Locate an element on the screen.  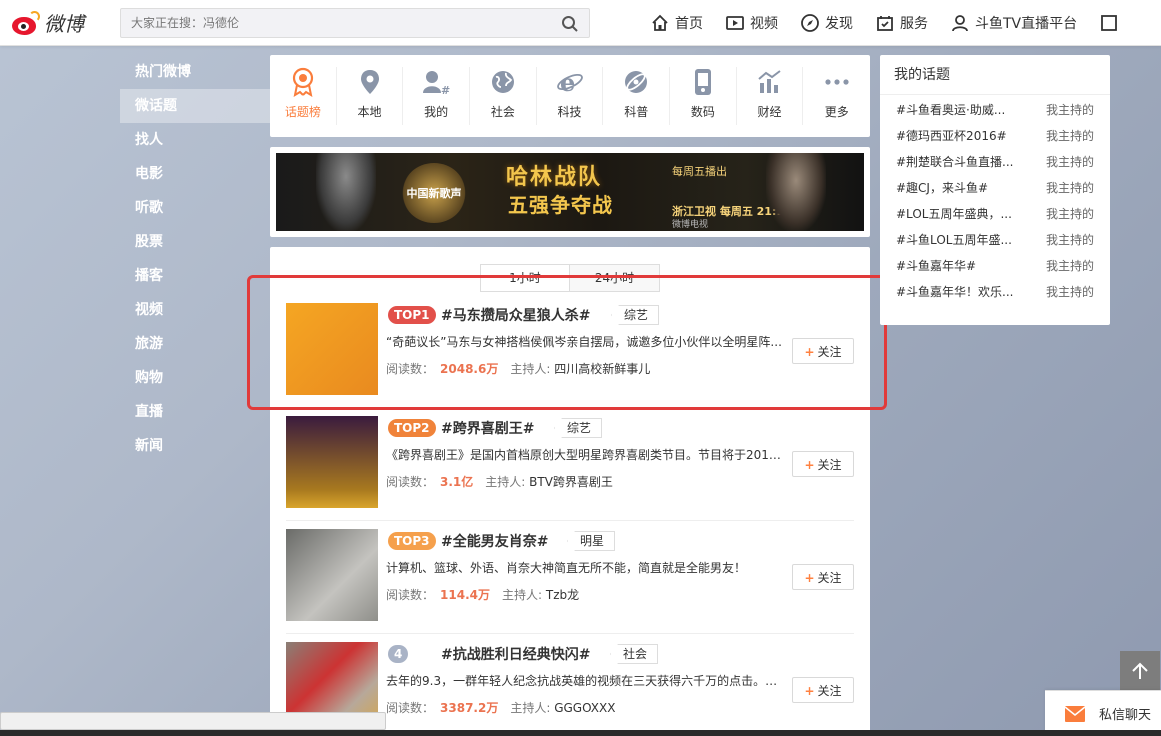
sidebar-item-stocks: 股票 is located at coordinates (195, 242).